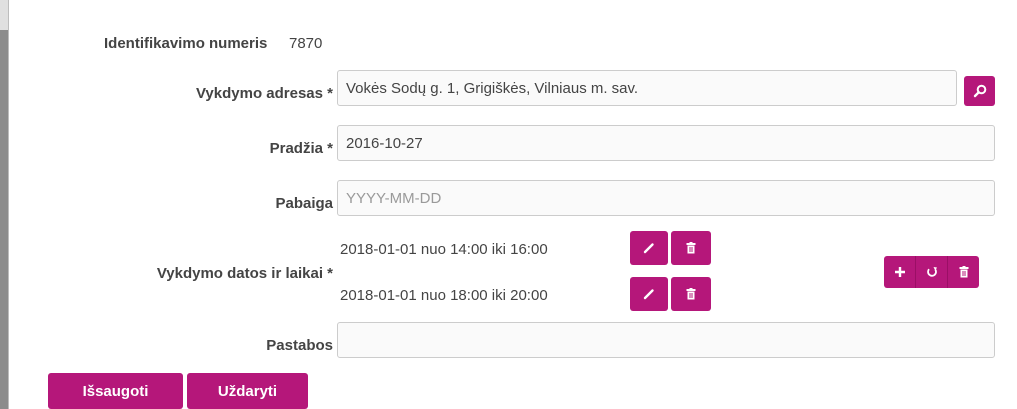 This screenshot has height=409, width=1017. I want to click on id-value: 7870, so click(306, 43).